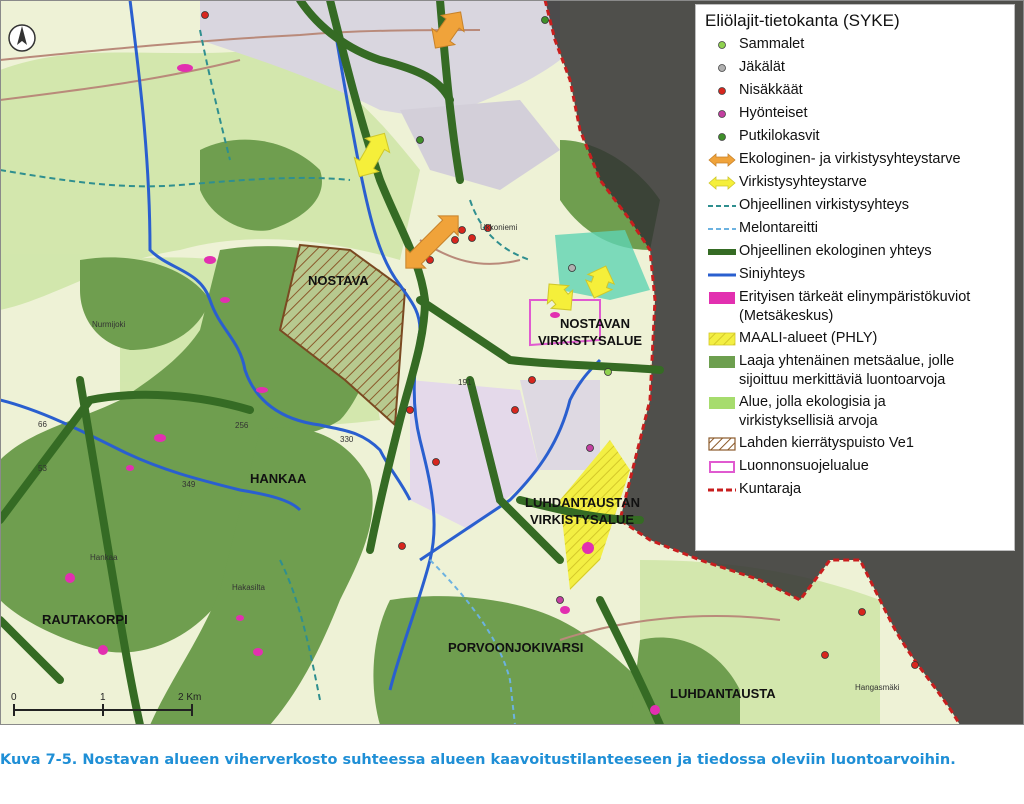  What do you see at coordinates (590, 340) in the screenshot?
I see `map-label-nostavan-2: VIRKISTYSALUE` at bounding box center [590, 340].